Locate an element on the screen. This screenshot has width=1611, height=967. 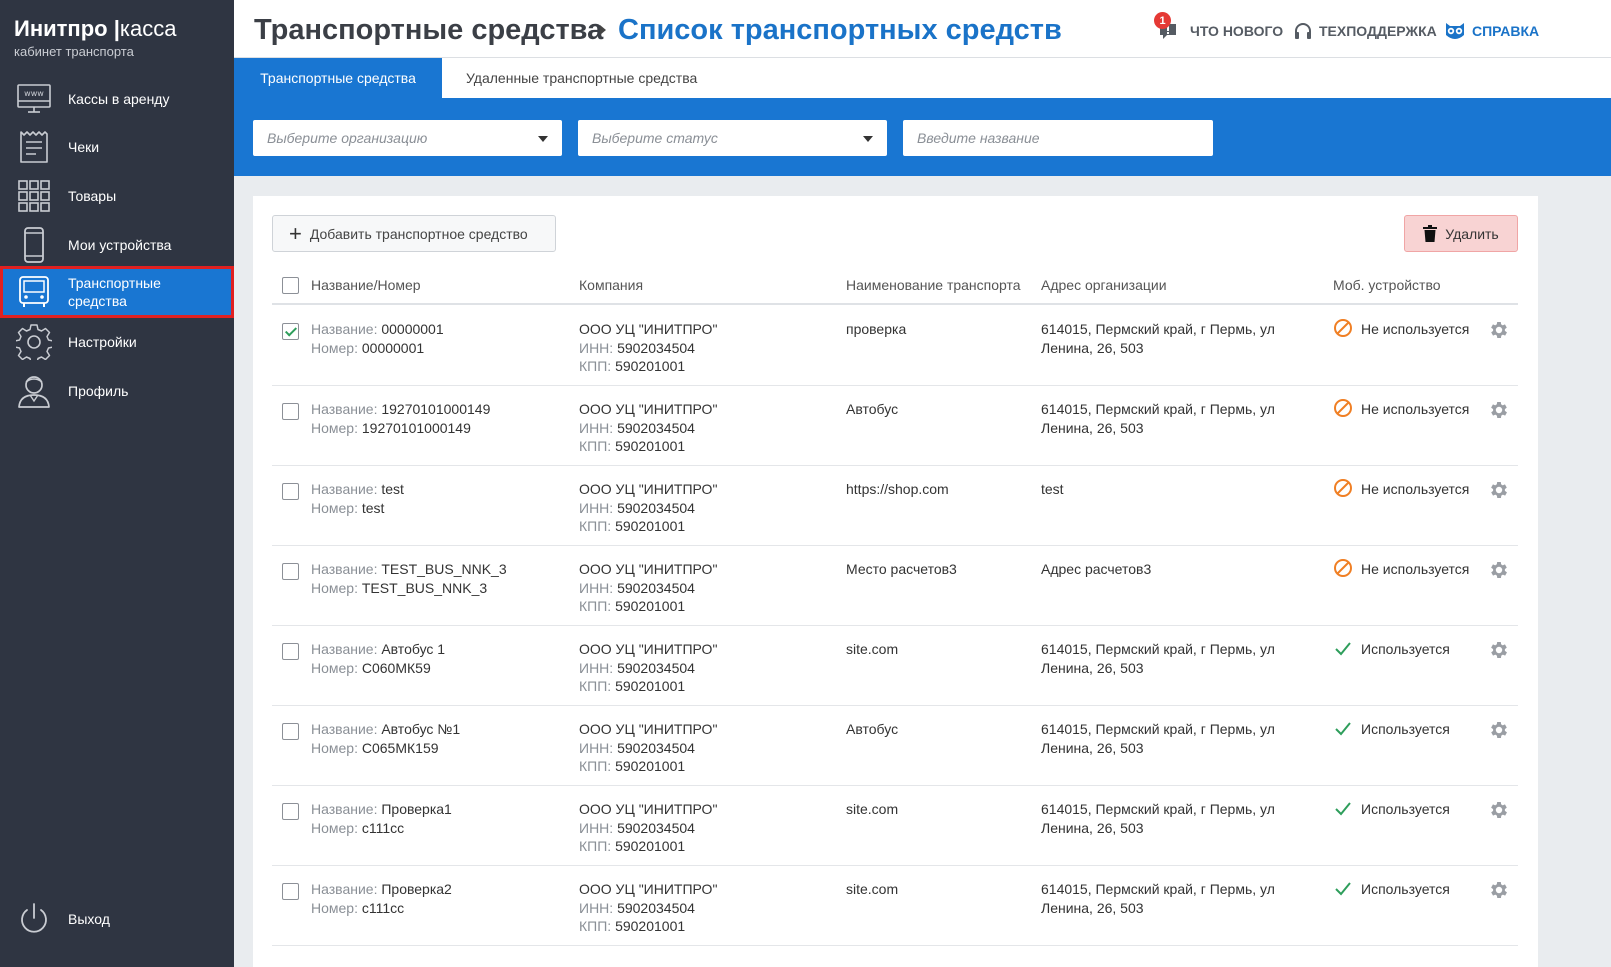
sidebar-item-goods: Товары is located at coordinates (117, 196).